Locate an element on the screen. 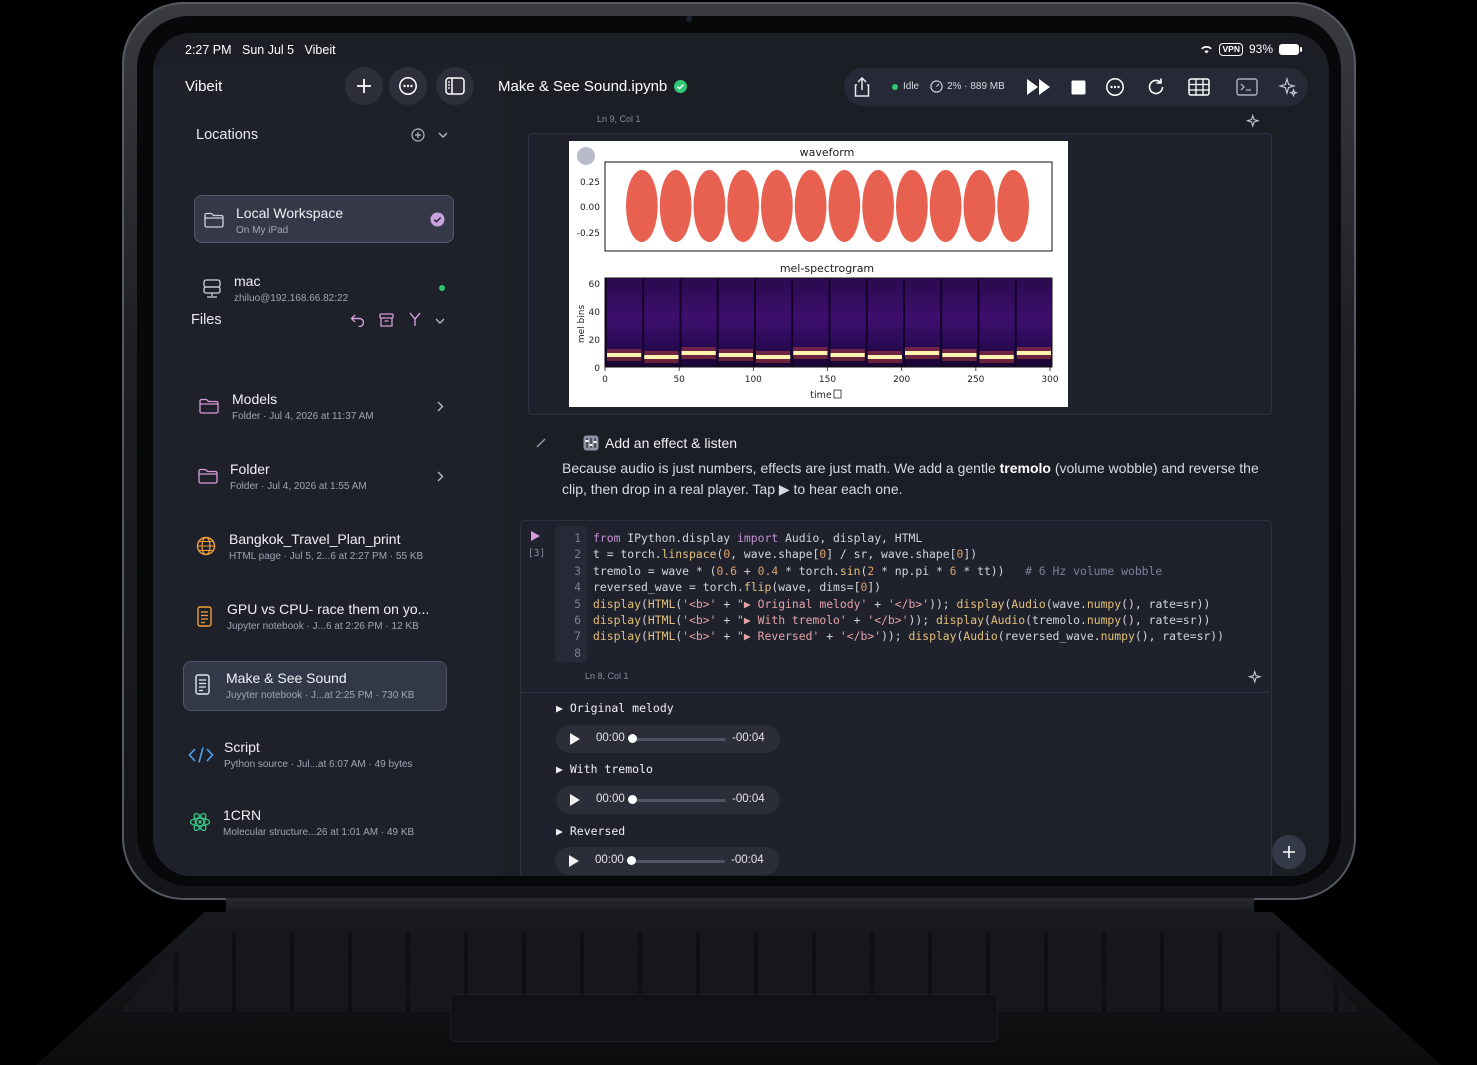 The image size is (1477, 1065). y-tick-label: 0.00 is located at coordinates (590, 208).